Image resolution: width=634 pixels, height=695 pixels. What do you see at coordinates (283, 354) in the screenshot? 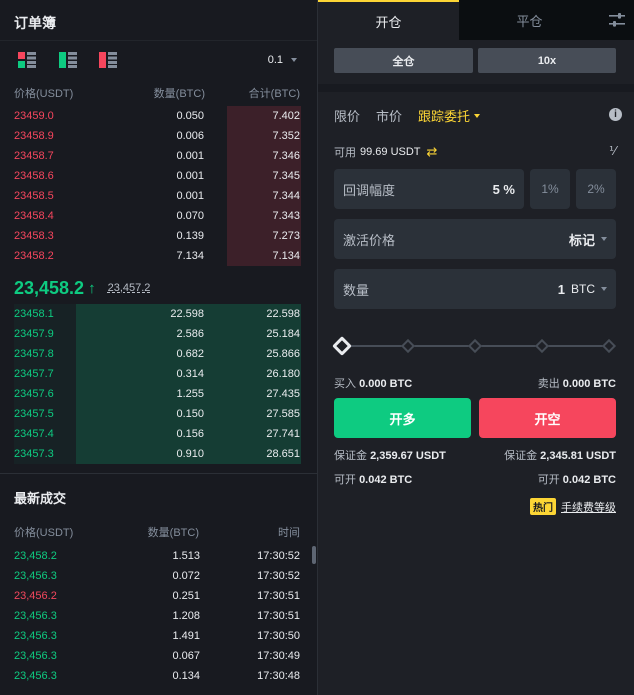
I see `row-total: 25.866` at bounding box center [283, 354].